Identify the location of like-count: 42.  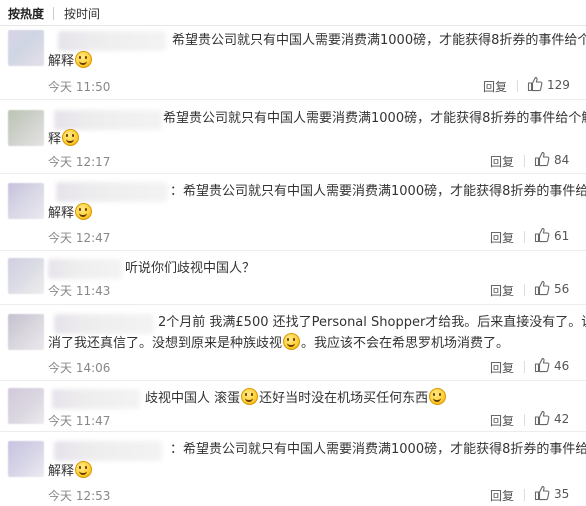
(562, 419).